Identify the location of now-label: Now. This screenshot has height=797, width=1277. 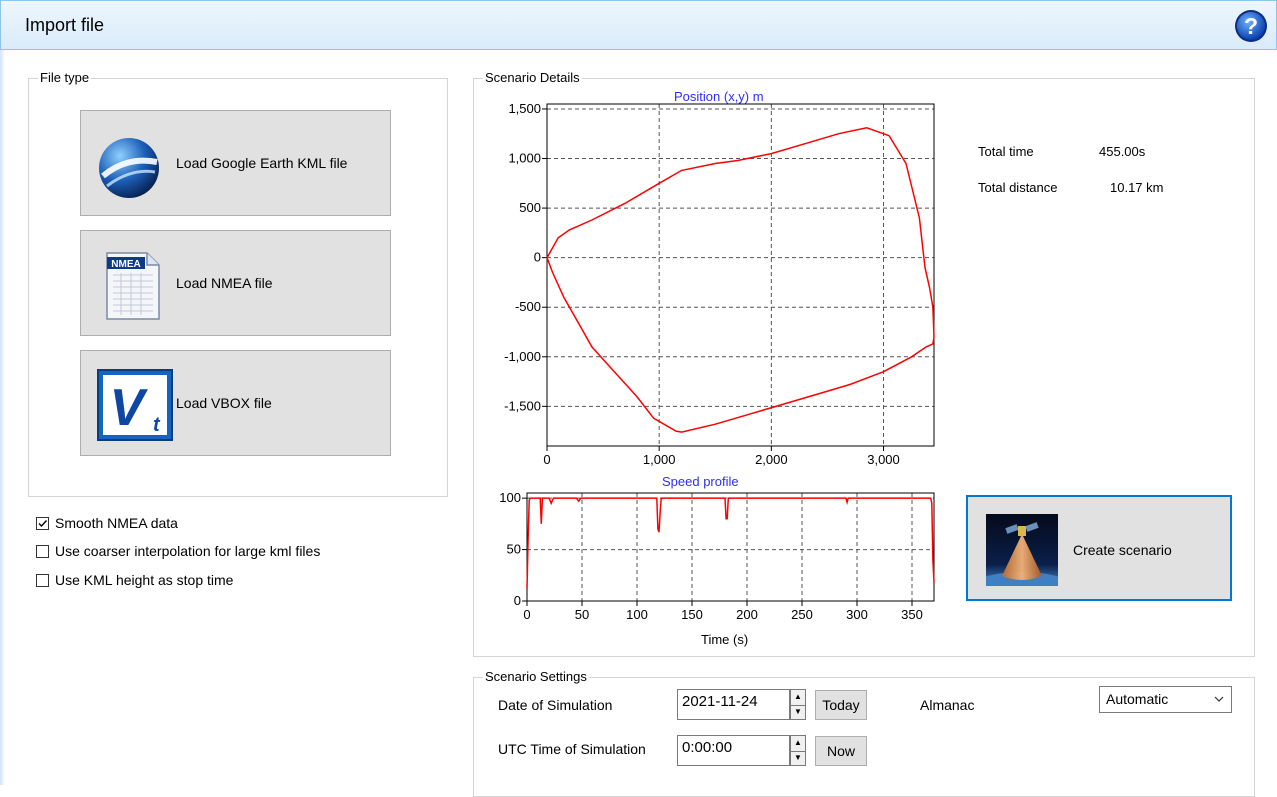
(840, 751).